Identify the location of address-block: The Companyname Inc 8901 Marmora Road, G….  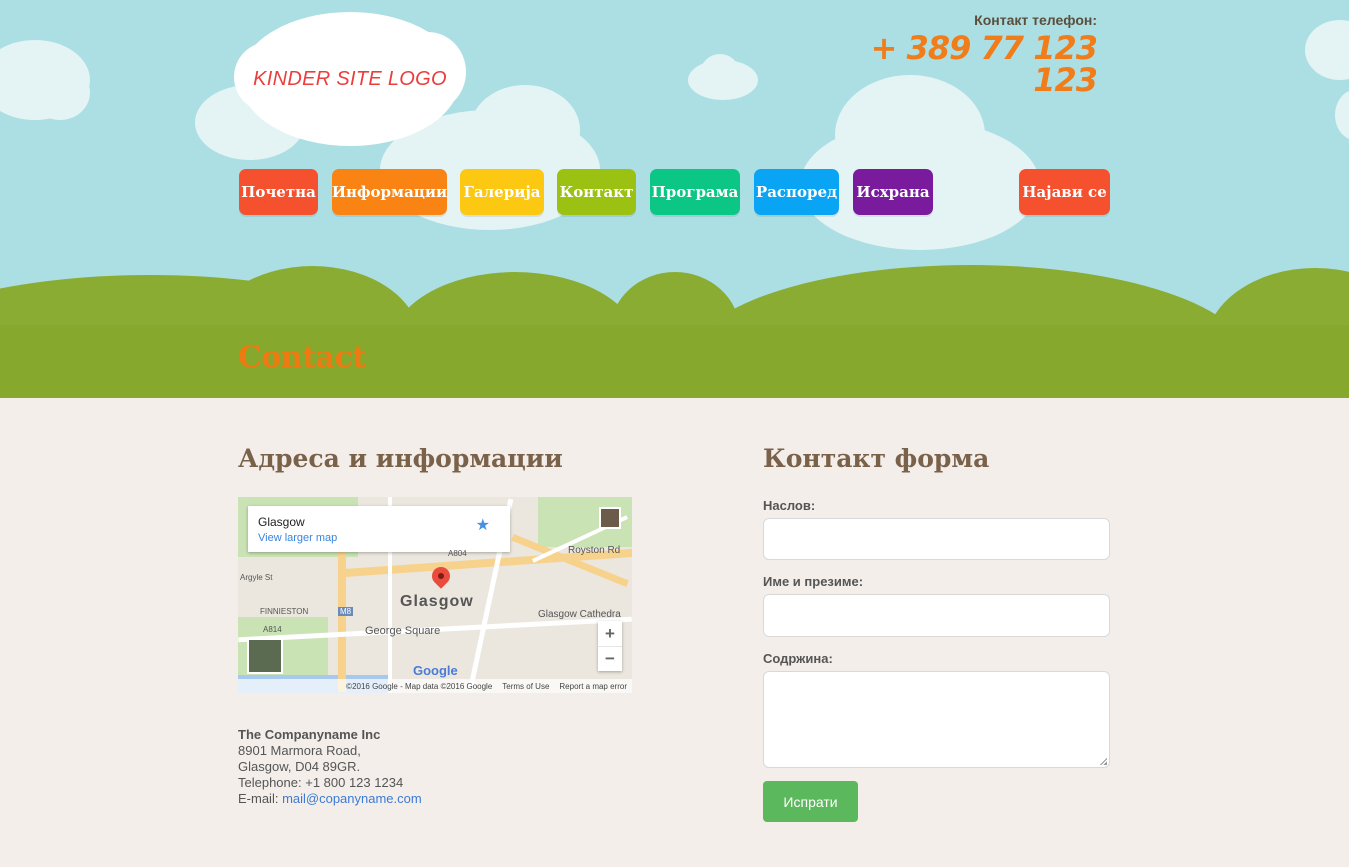
(330, 767).